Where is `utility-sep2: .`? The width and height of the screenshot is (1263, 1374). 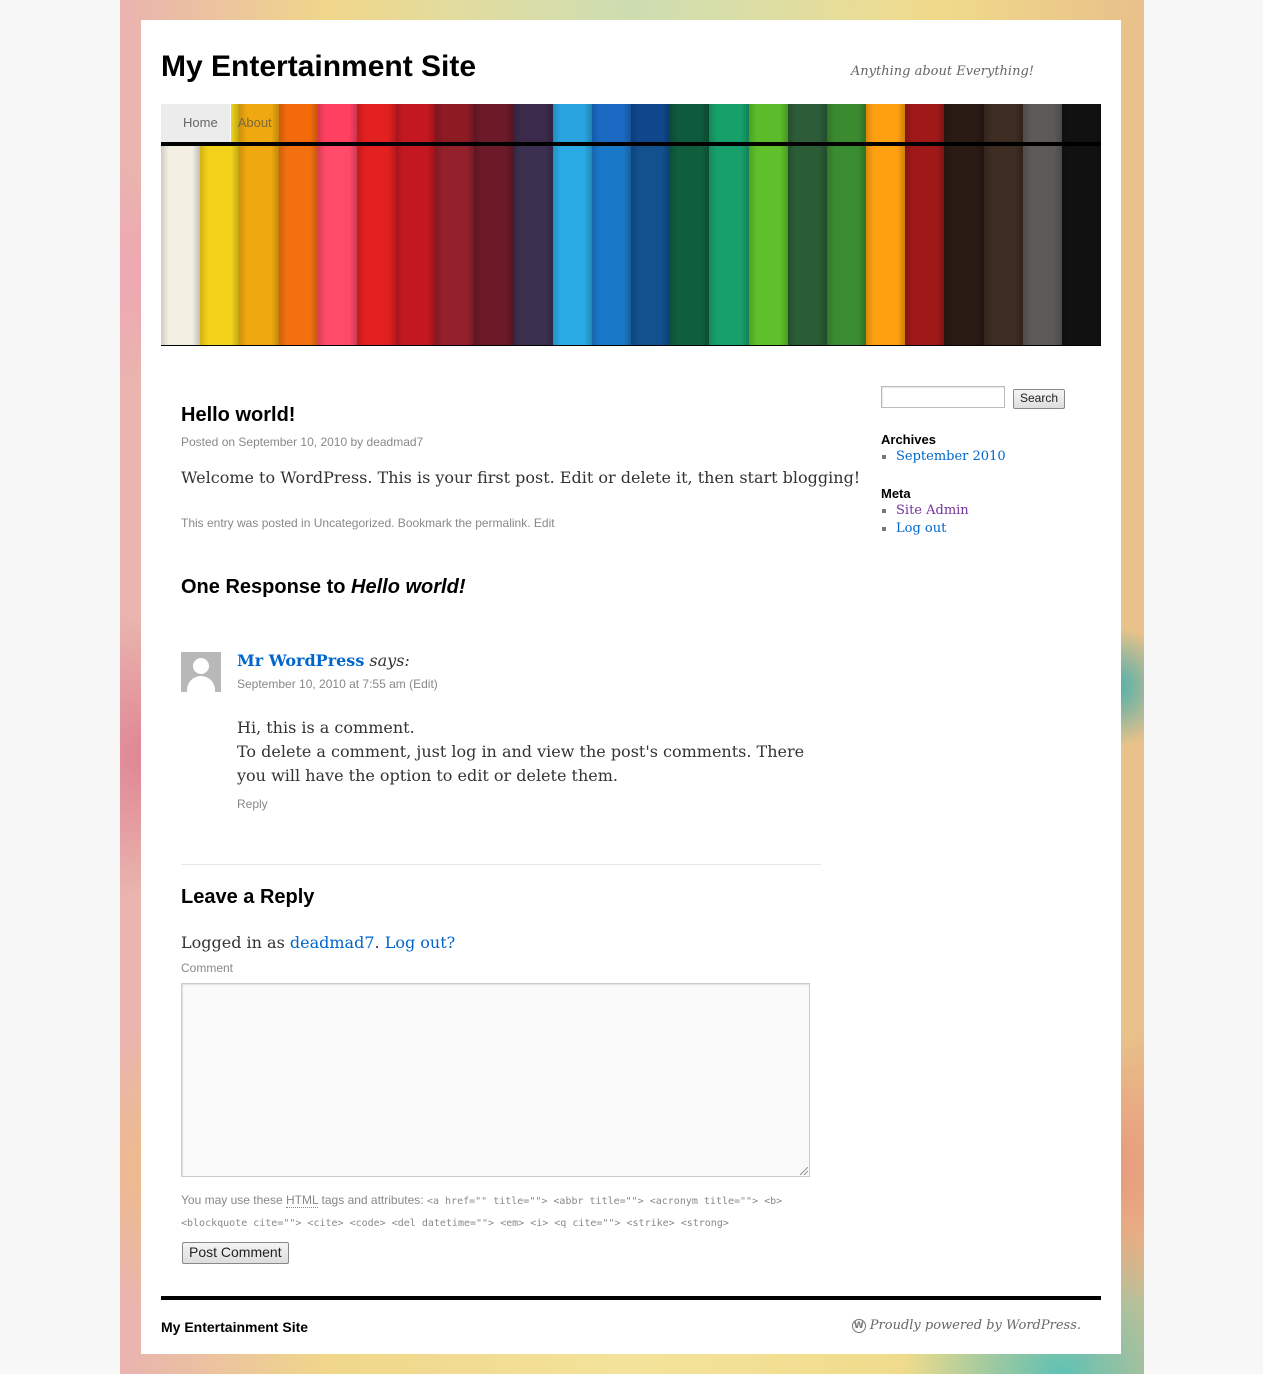
utility-sep2: . is located at coordinates (529, 523).